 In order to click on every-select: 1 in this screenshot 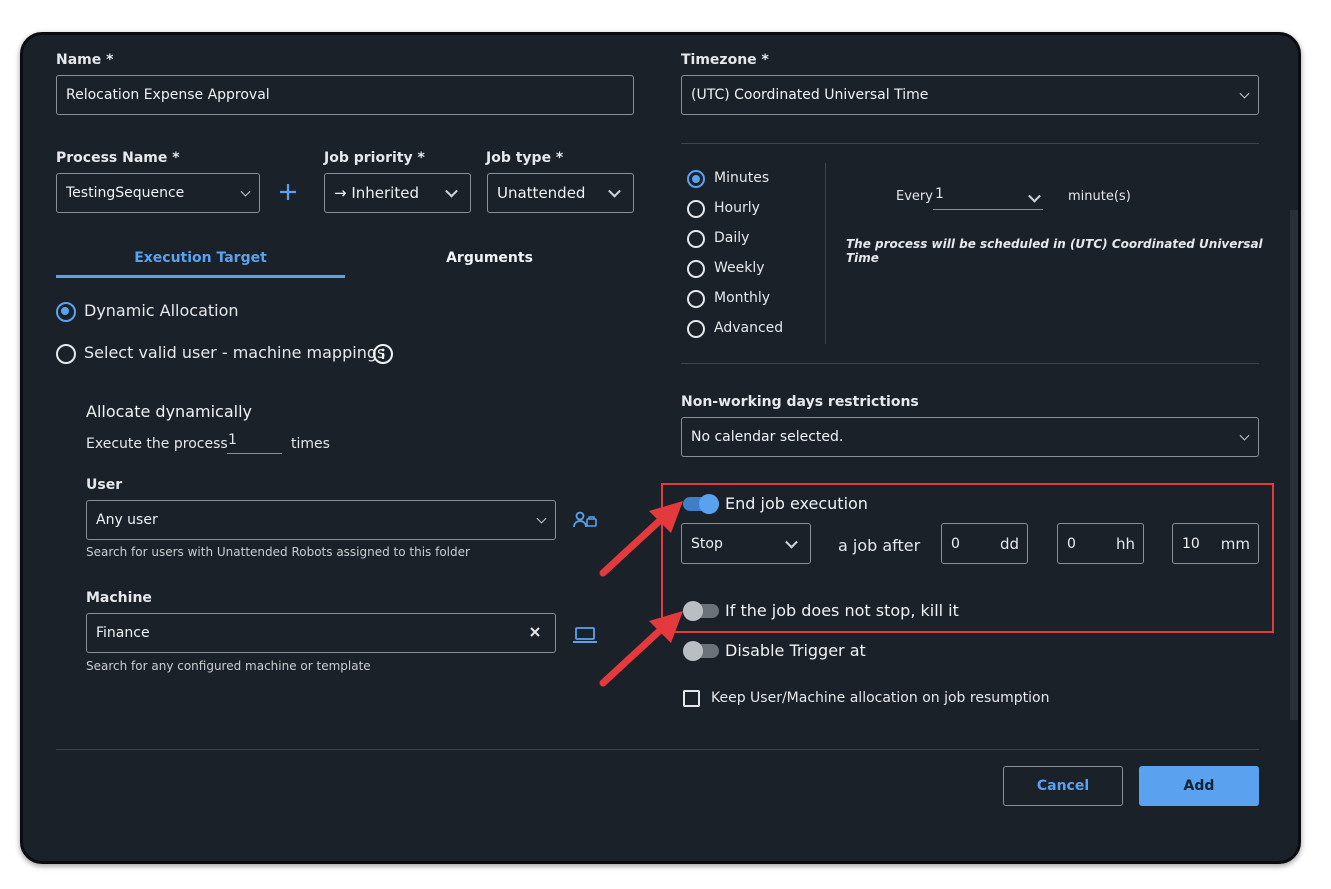, I will do `click(988, 198)`.